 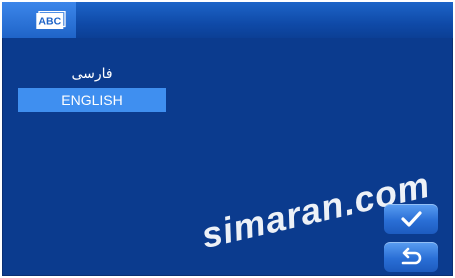 What do you see at coordinates (92, 100) in the screenshot?
I see `language-option-english: ENGLISH` at bounding box center [92, 100].